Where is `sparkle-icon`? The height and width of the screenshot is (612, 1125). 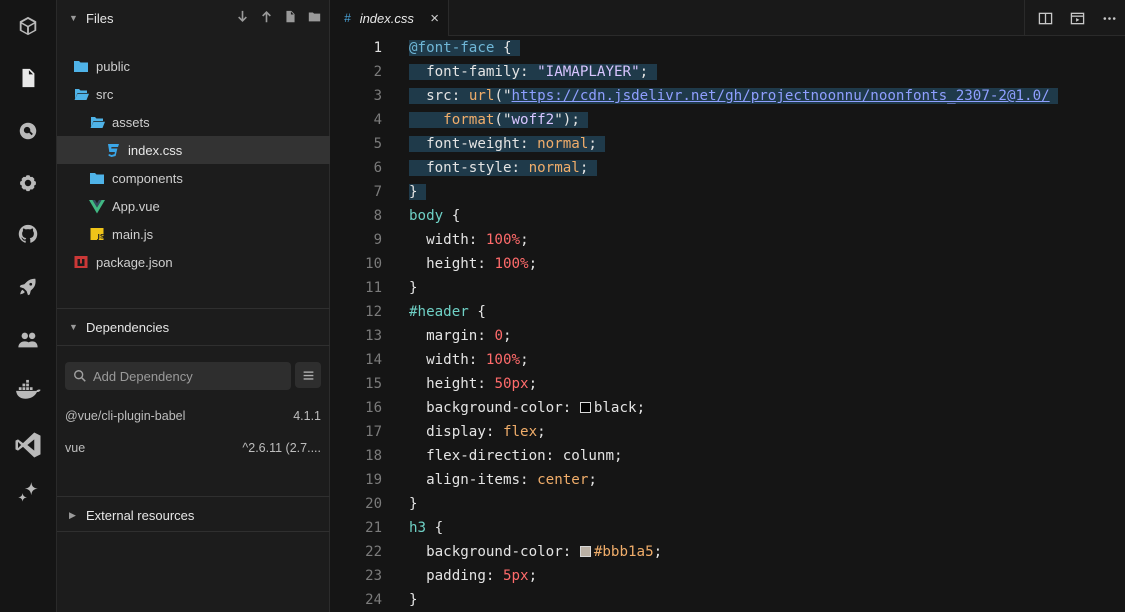
sparkle-icon is located at coordinates (28, 493).